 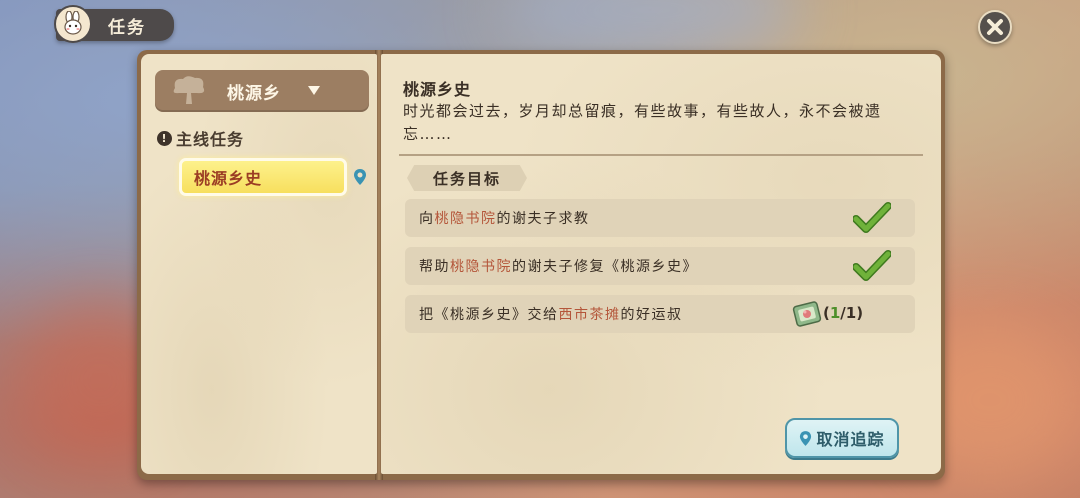 I want to click on quest-item-label: 桃源乡史, so click(x=228, y=178).